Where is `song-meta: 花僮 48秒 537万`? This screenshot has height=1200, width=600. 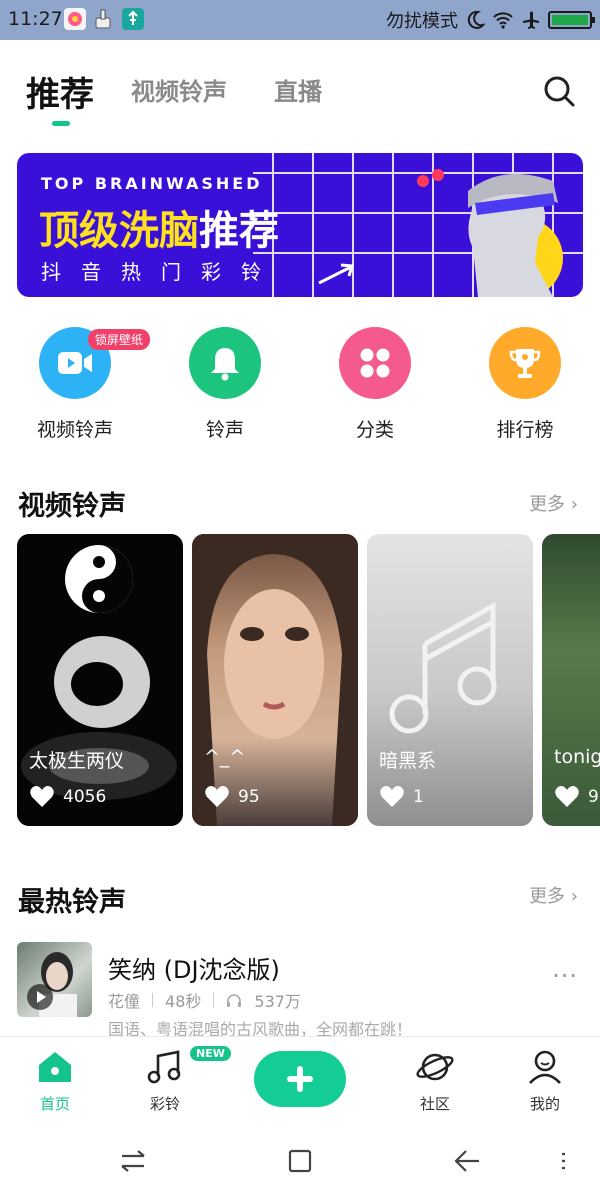 song-meta: 花僮 48秒 537万 is located at coordinates (204, 1000).